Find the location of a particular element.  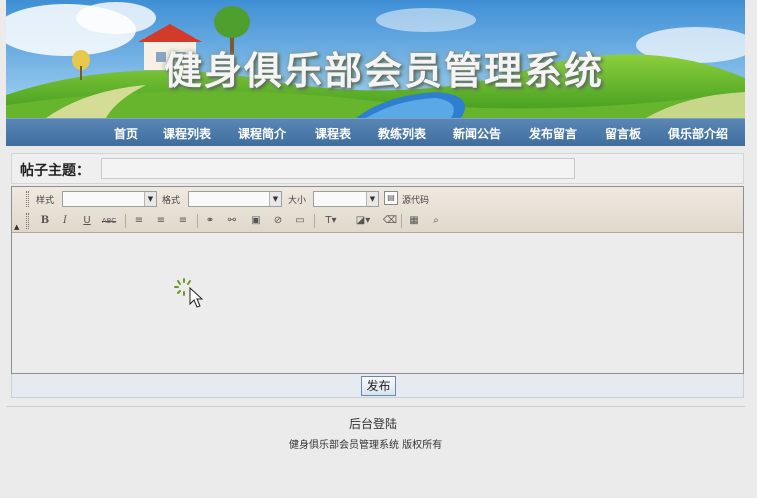

publish-button: 发布 is located at coordinates (378, 386).